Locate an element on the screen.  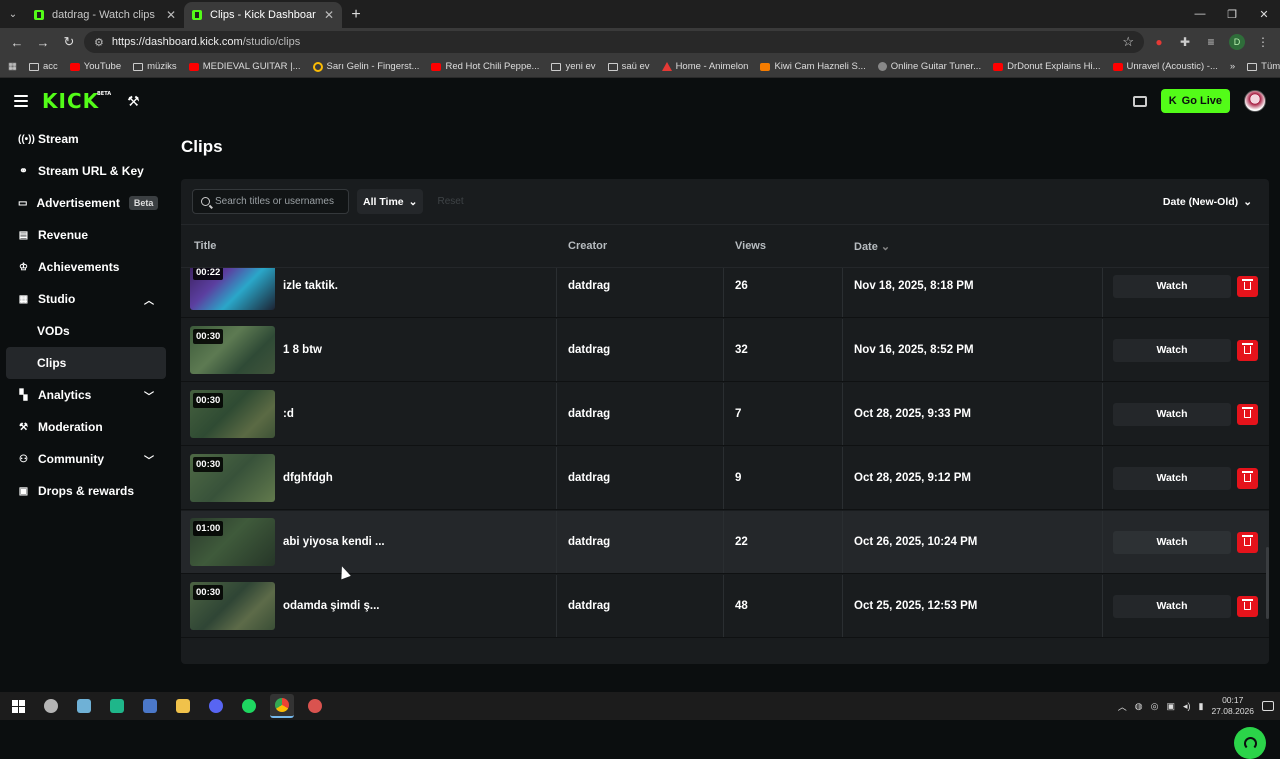
chrome-icon is located at coordinates (282, 706).